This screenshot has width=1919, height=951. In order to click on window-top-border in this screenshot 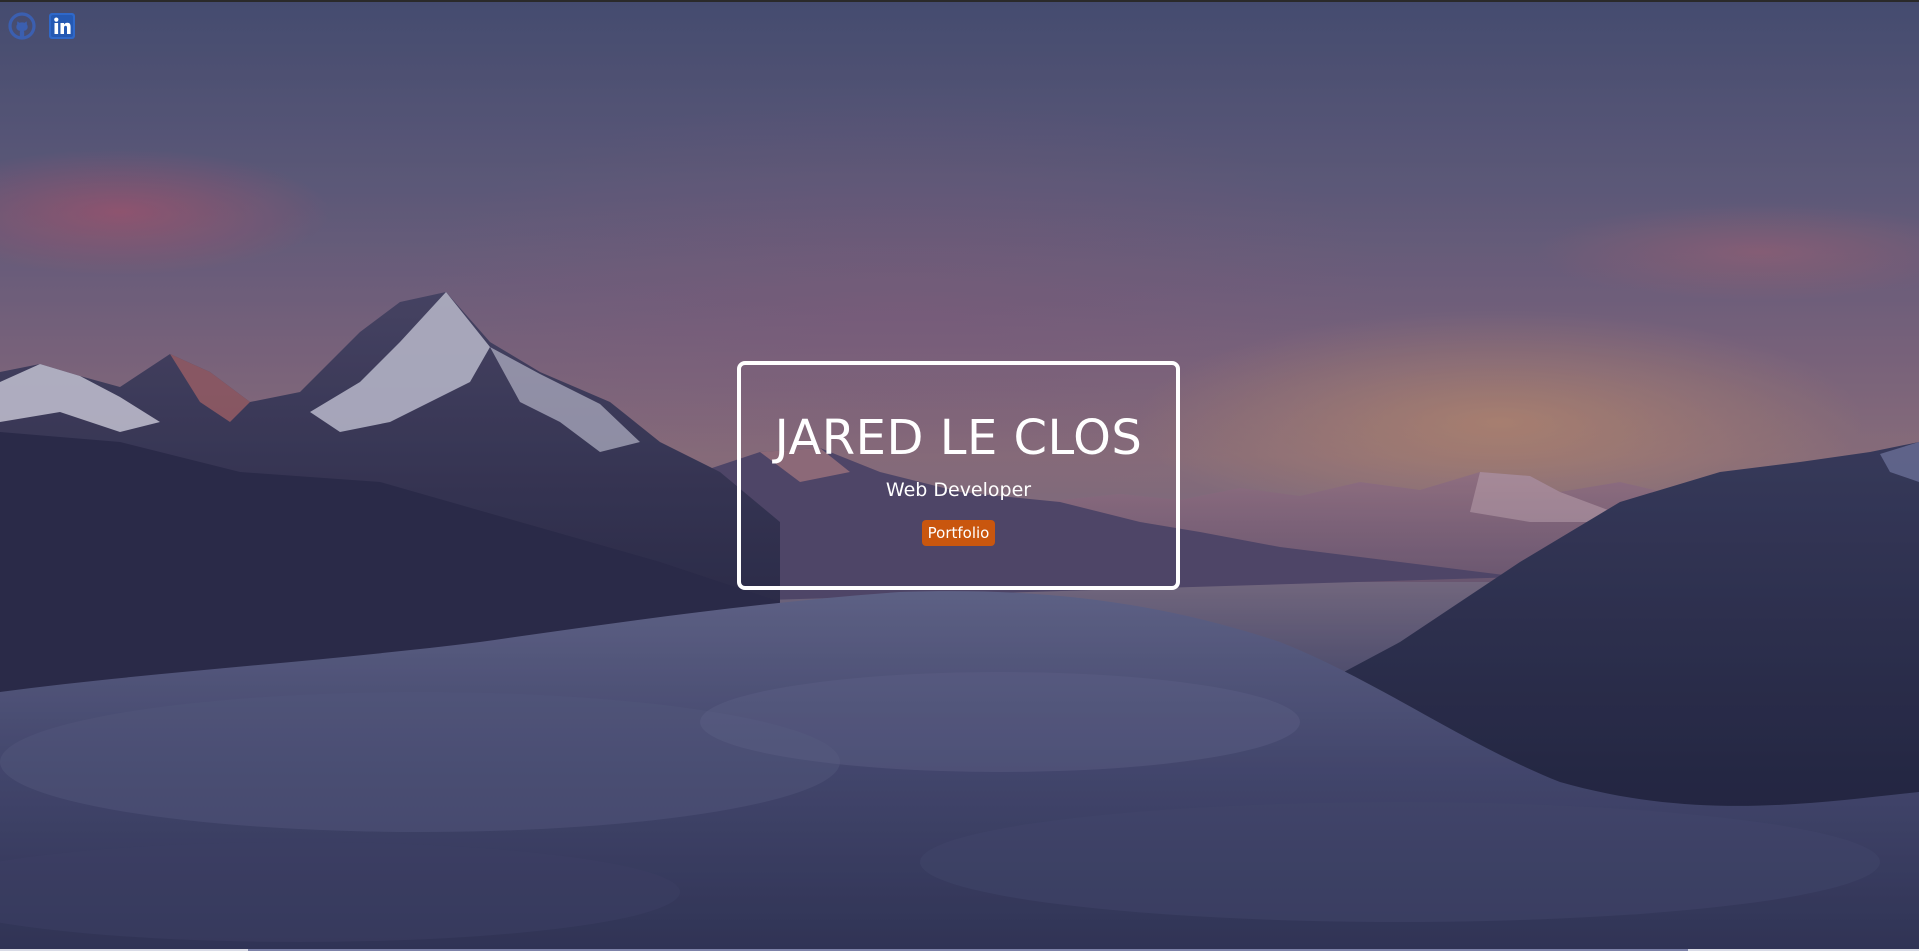, I will do `click(959, 1)`.